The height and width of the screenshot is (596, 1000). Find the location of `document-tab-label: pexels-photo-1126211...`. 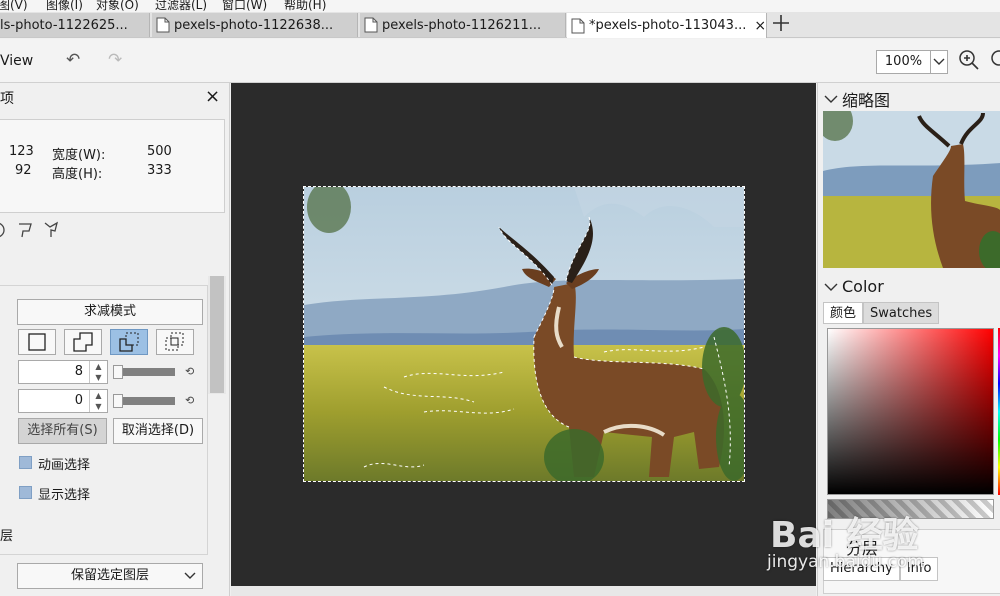

document-tab-label: pexels-photo-1126211... is located at coordinates (462, 25).